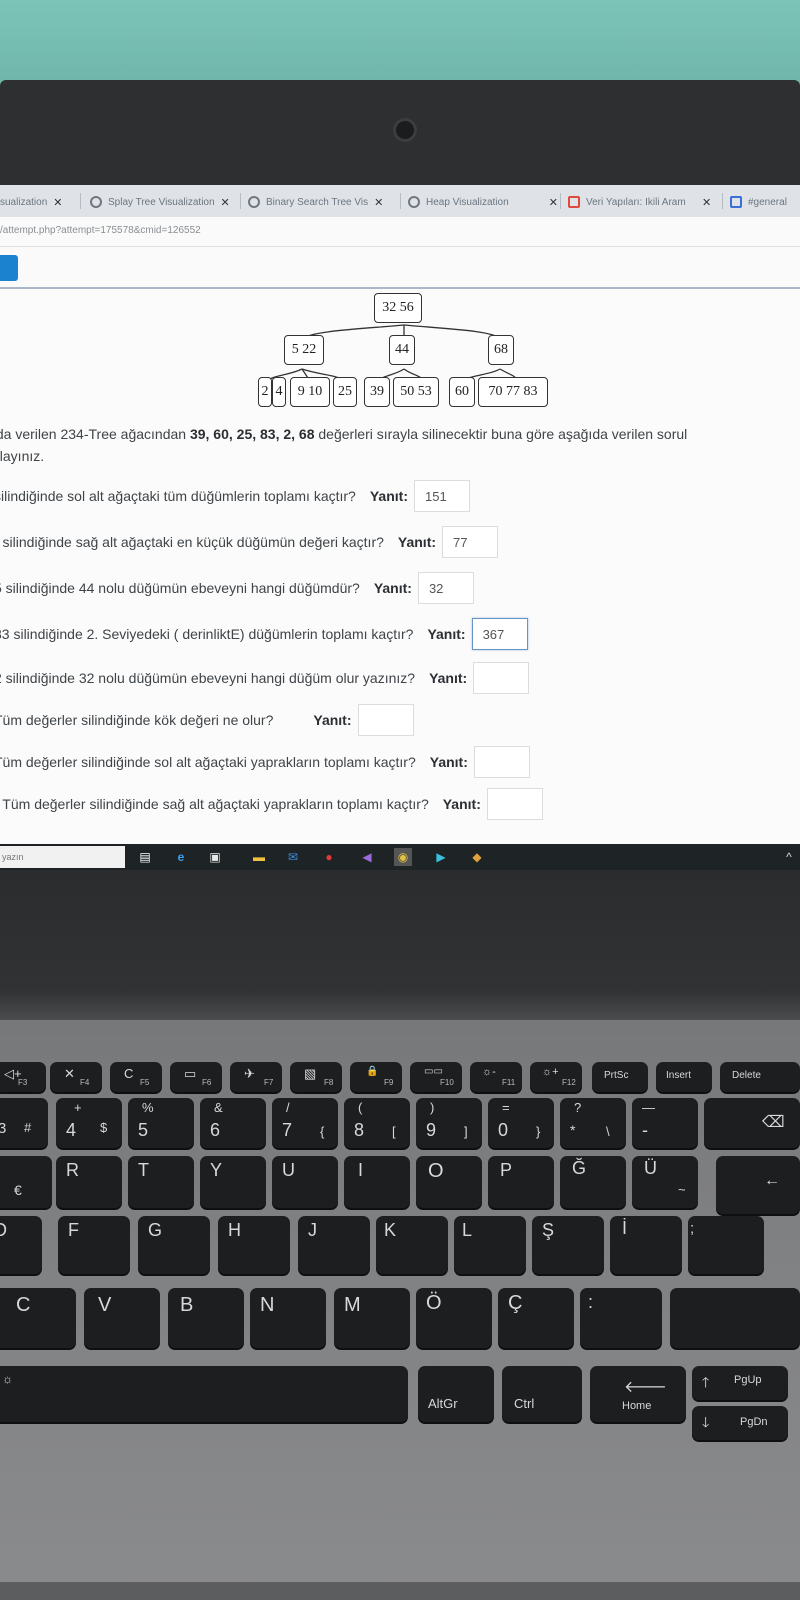 The width and height of the screenshot is (800, 1600). What do you see at coordinates (293, 857) in the screenshot?
I see `mail-icon: ✉` at bounding box center [293, 857].